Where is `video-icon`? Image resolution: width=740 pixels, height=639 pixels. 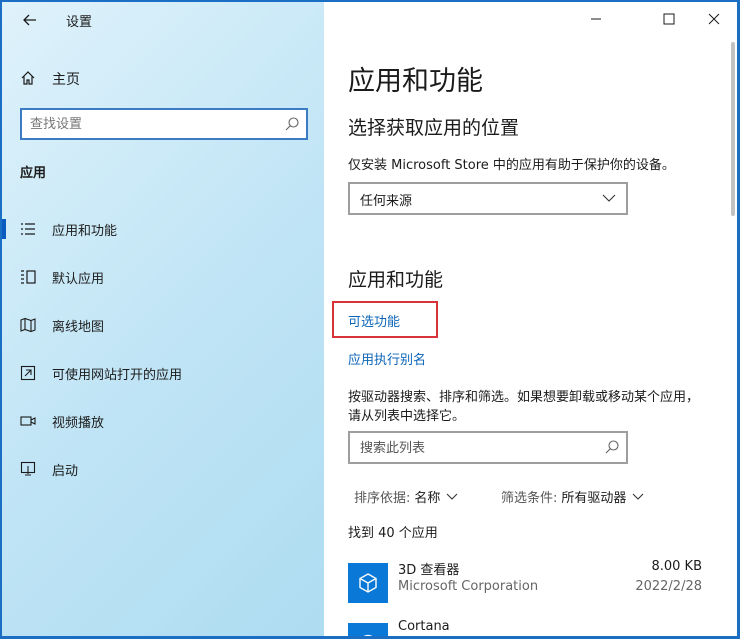 video-icon is located at coordinates (28, 421).